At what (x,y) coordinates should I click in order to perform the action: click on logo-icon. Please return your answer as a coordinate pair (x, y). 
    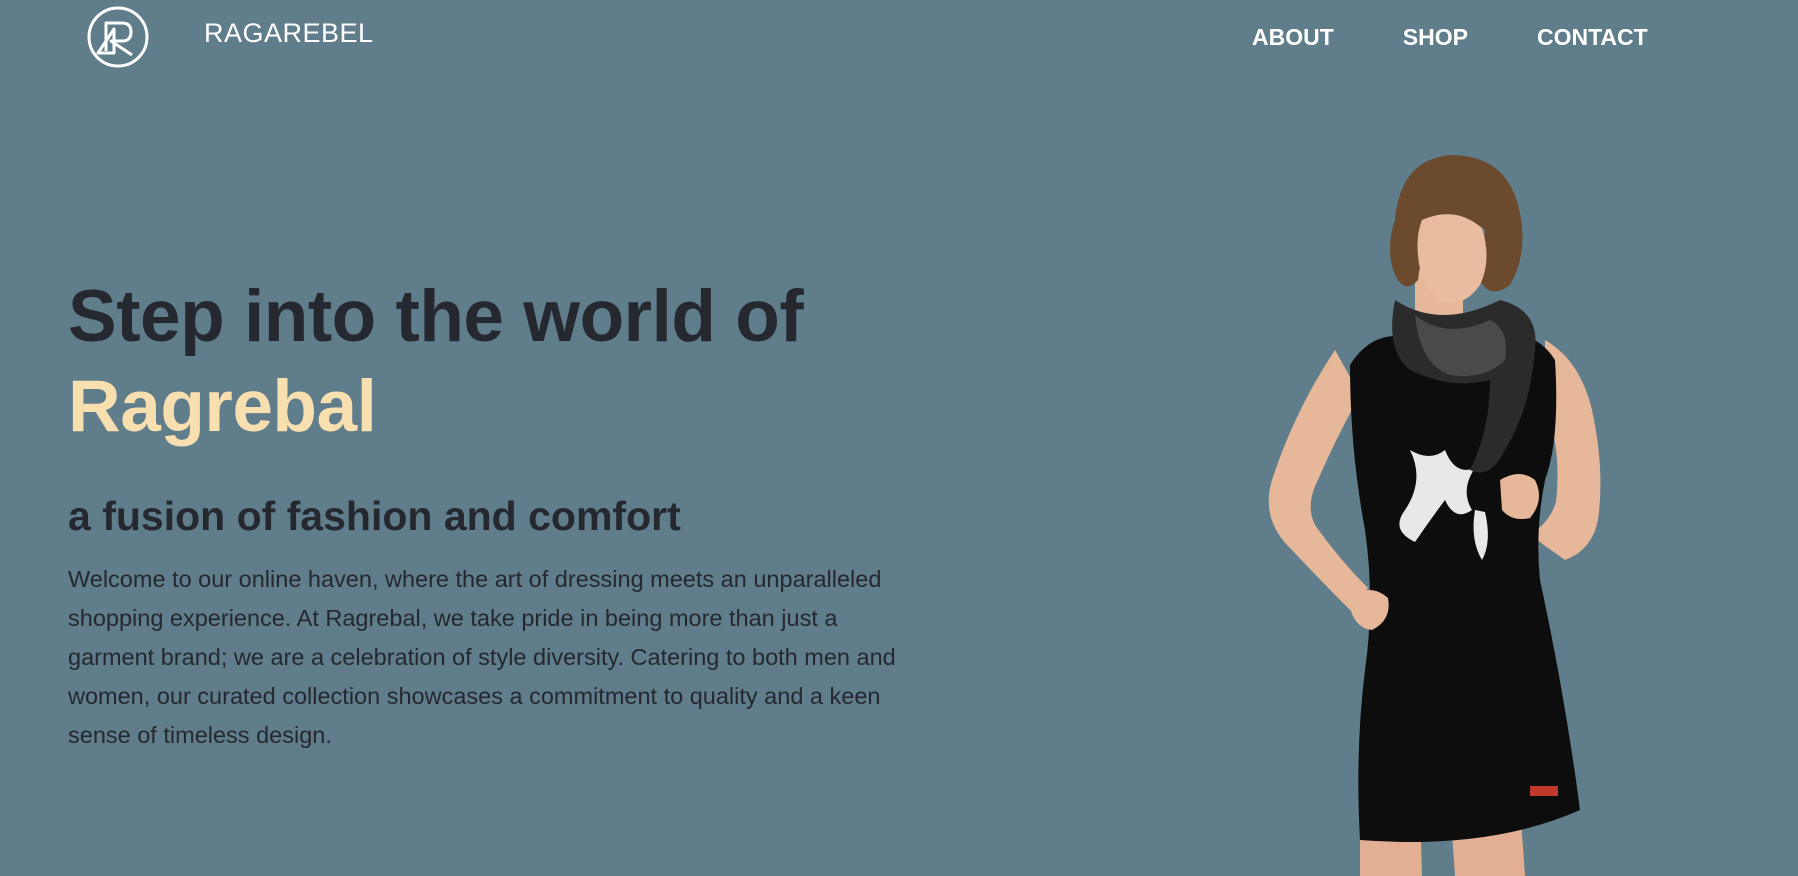
    Looking at the image, I should click on (118, 37).